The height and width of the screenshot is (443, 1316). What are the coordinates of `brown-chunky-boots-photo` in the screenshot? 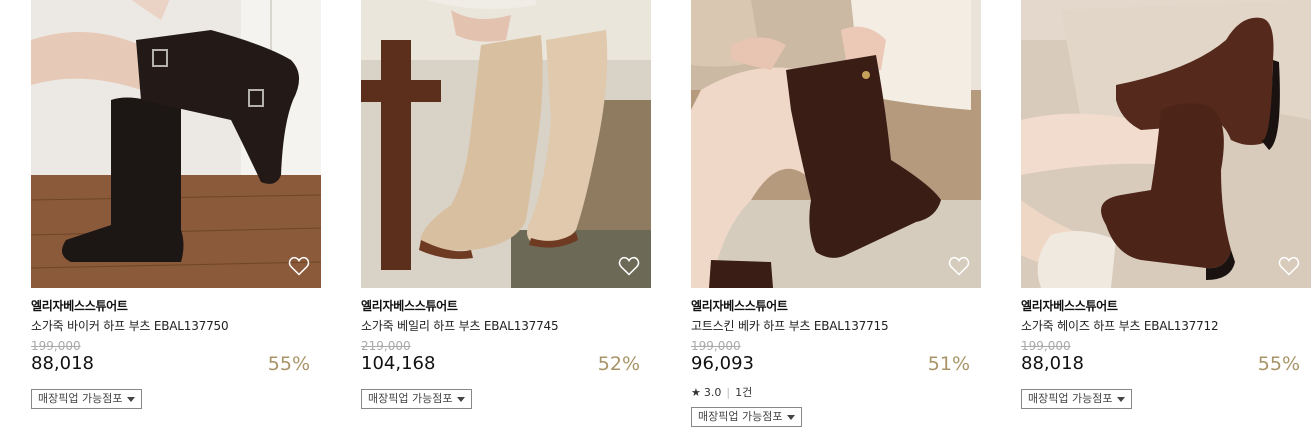 It's located at (1166, 144).